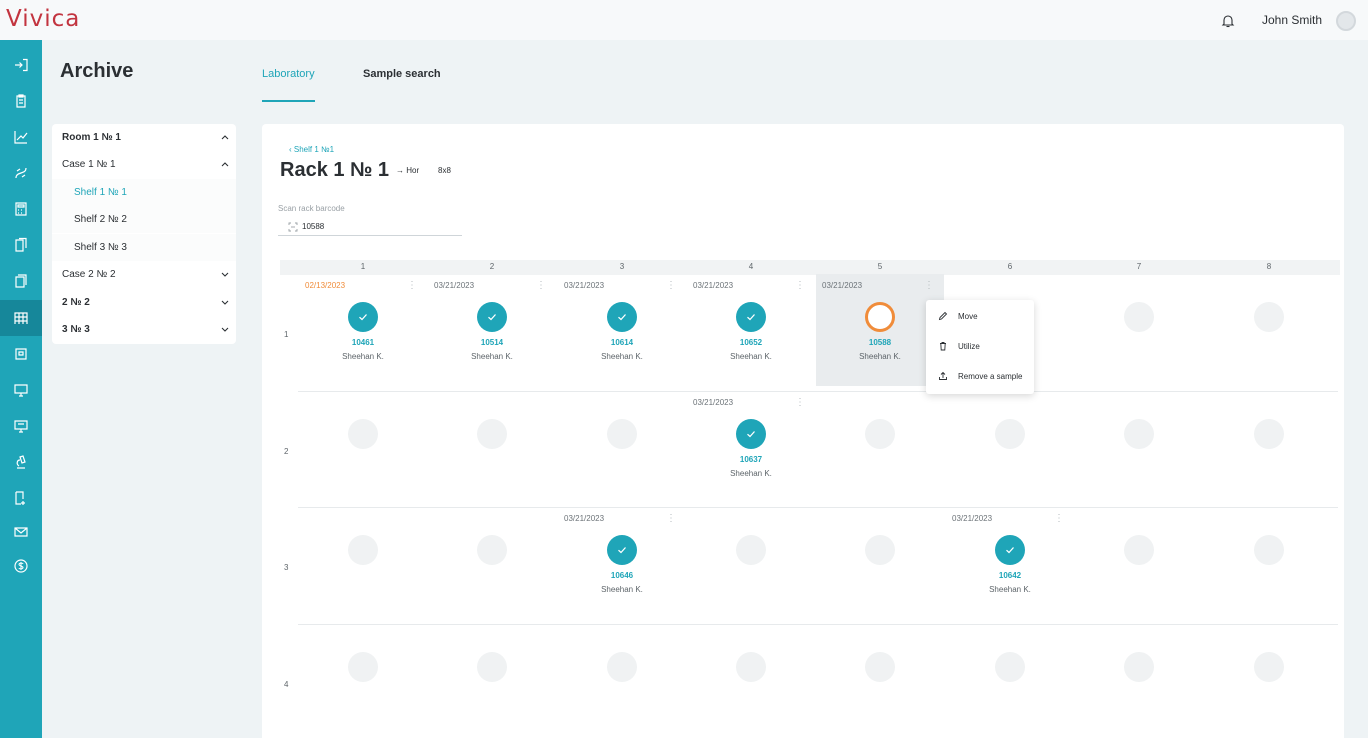 Image resolution: width=1368 pixels, height=738 pixels. Describe the element at coordinates (21, 245) in the screenshot. I see `nav-item-documents` at that location.